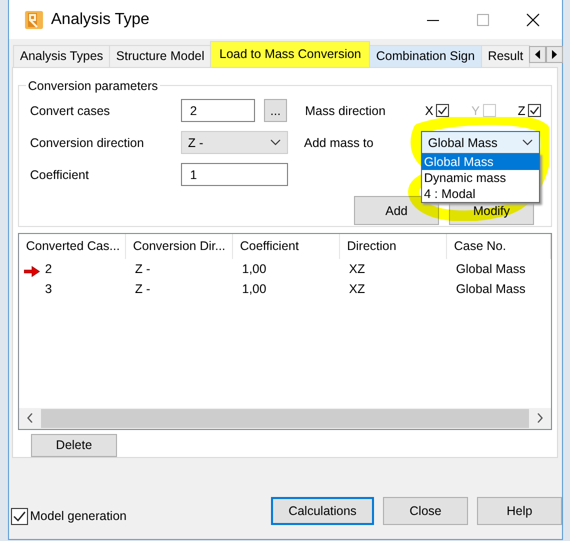 The height and width of the screenshot is (541, 570). Describe the element at coordinates (339, 143) in the screenshot. I see `field-label: Add mass to` at that location.